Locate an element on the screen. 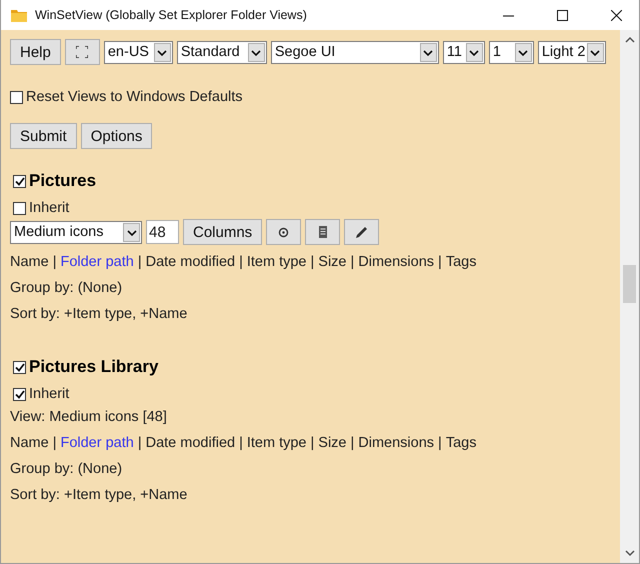  section-title: Pictures is located at coordinates (62, 181).